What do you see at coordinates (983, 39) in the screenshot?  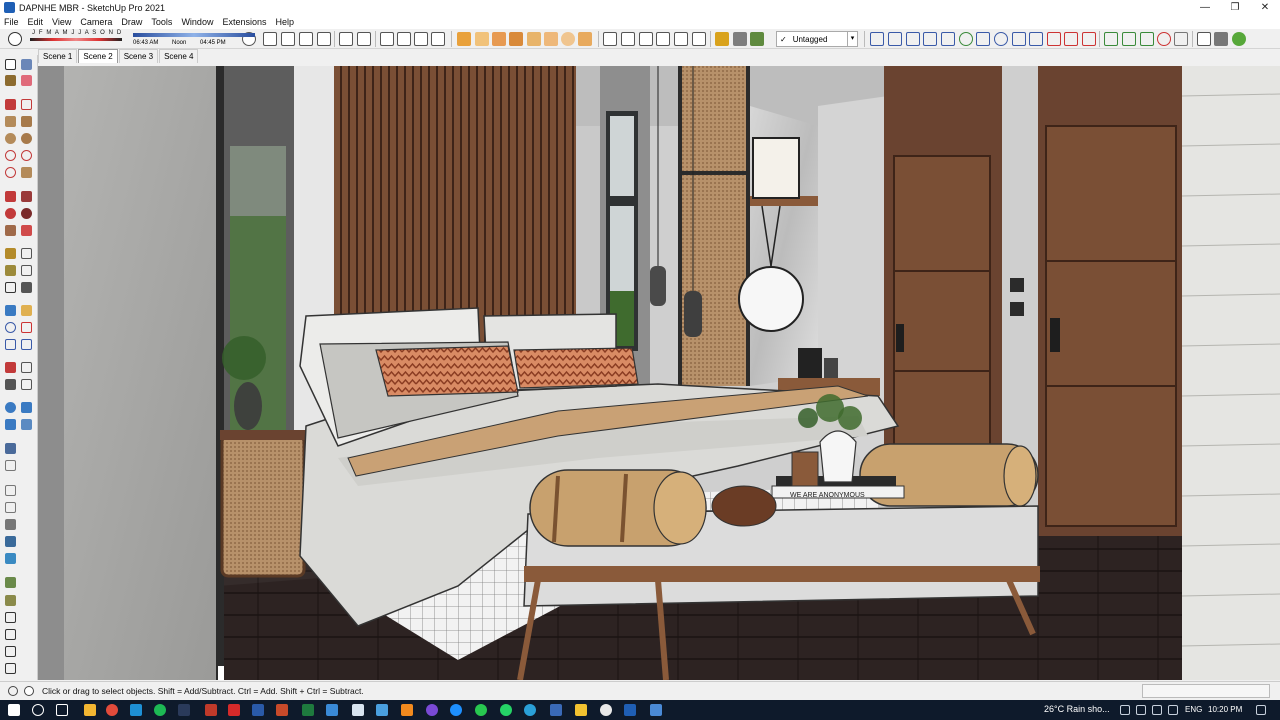 I see `rectangle-tool-icon` at bounding box center [983, 39].